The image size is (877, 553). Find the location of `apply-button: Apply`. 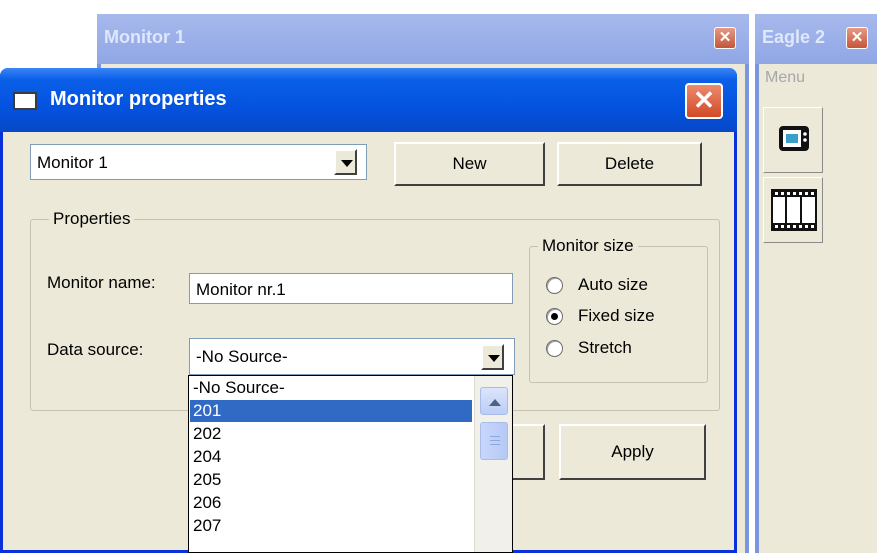

apply-button: Apply is located at coordinates (632, 452).